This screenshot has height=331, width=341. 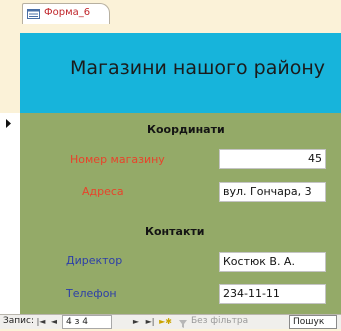 I want to click on next-record-button: ►, so click(x=136, y=322).